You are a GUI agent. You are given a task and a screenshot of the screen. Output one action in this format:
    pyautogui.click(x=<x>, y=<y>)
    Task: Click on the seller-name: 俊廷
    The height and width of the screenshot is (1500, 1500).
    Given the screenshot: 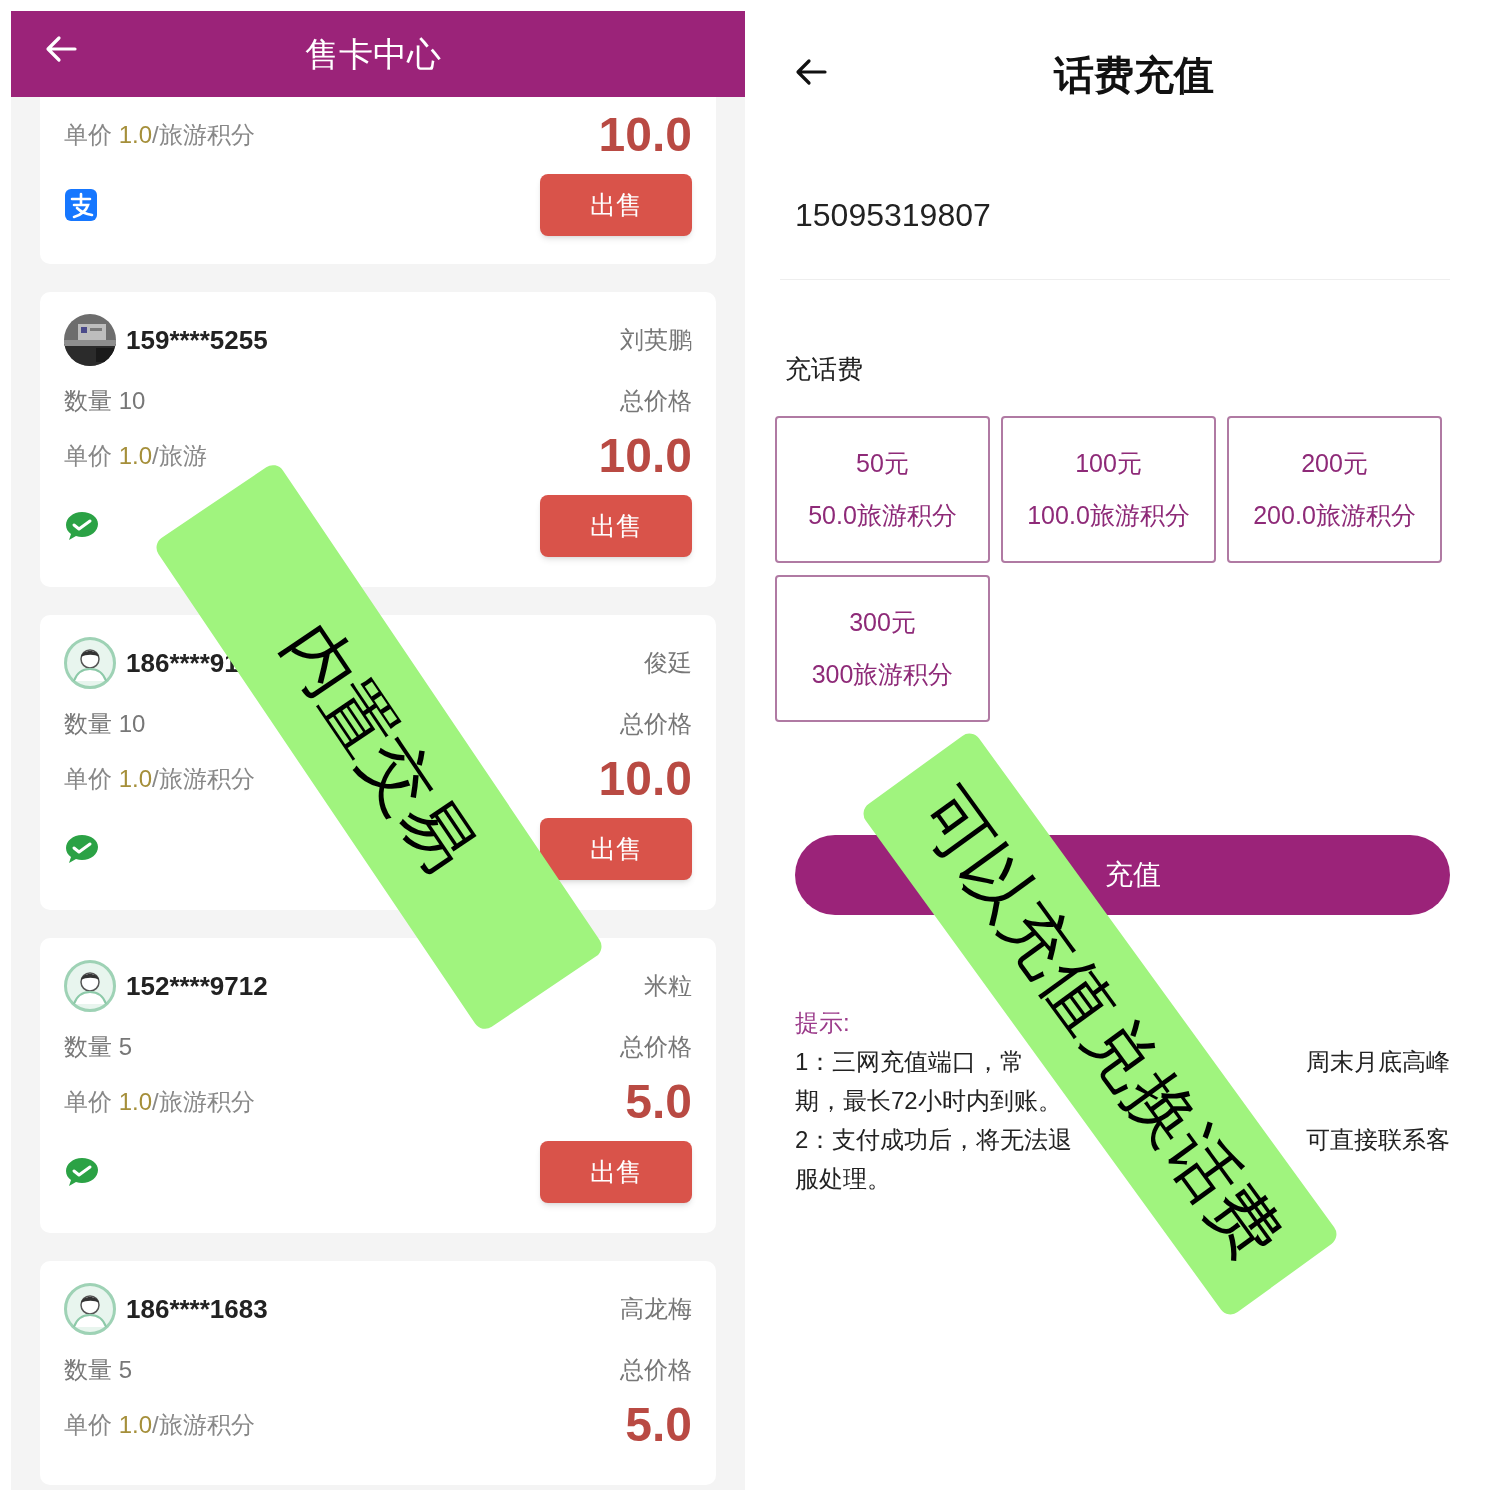 What is the action you would take?
    pyautogui.click(x=668, y=663)
    